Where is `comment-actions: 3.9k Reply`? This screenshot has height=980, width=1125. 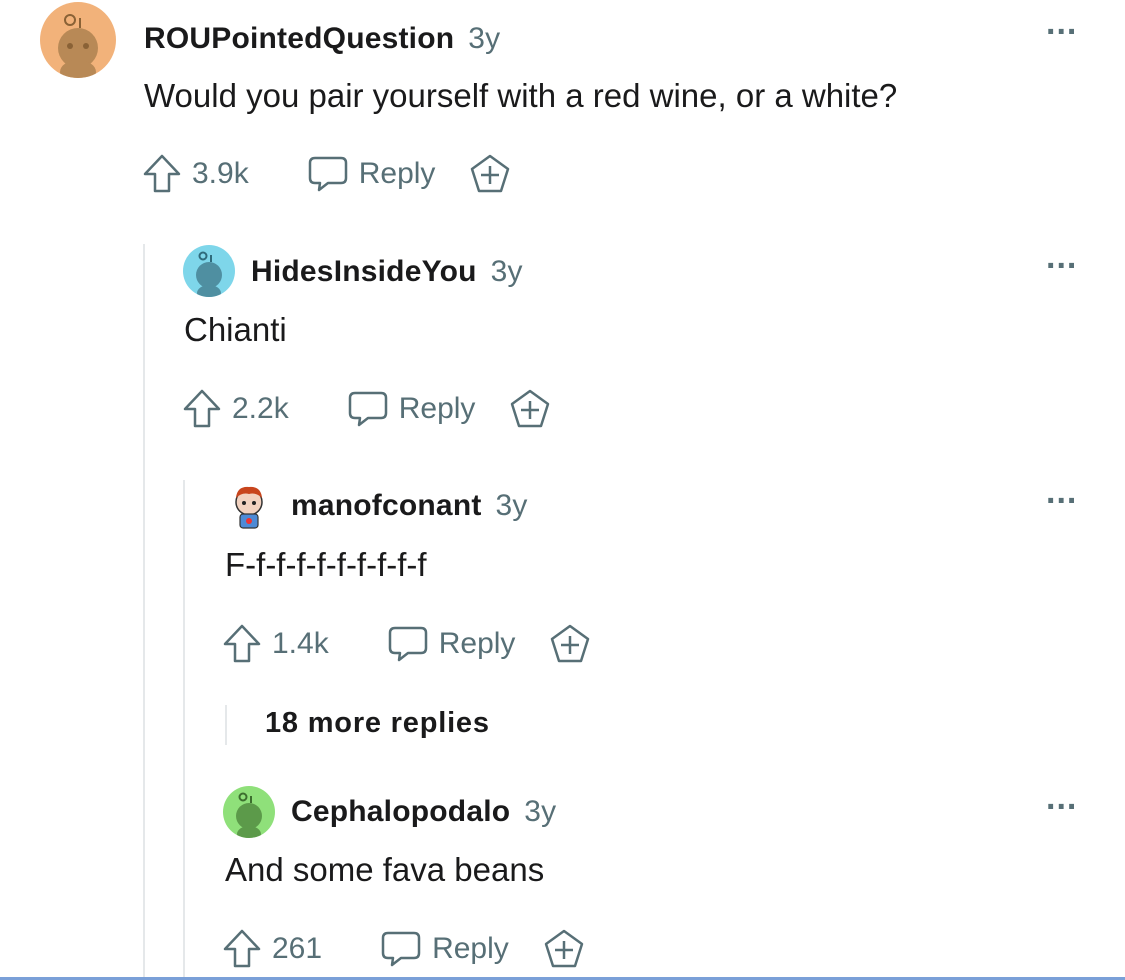 comment-actions: 3.9k Reply is located at coordinates (326, 174).